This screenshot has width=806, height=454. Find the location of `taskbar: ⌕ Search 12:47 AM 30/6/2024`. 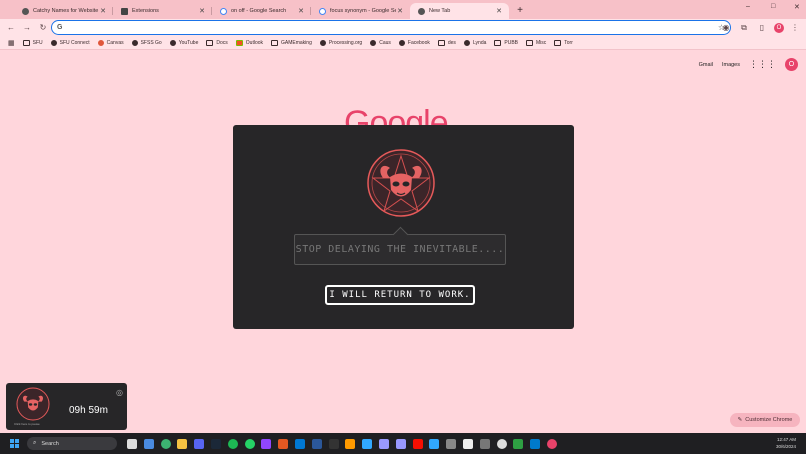

taskbar: ⌕ Search 12:47 AM 30/6/2024 is located at coordinates (403, 443).